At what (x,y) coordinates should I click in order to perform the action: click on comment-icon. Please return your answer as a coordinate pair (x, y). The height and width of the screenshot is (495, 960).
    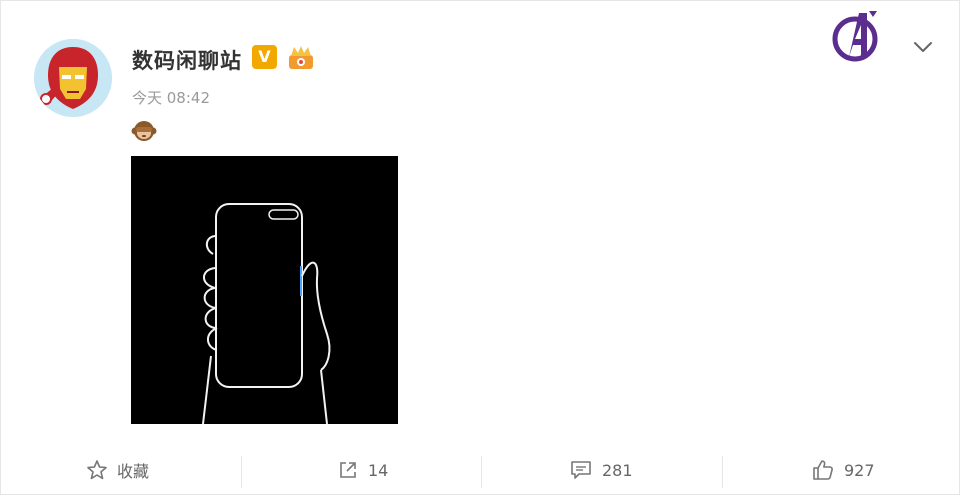
    Looking at the image, I should click on (581, 470).